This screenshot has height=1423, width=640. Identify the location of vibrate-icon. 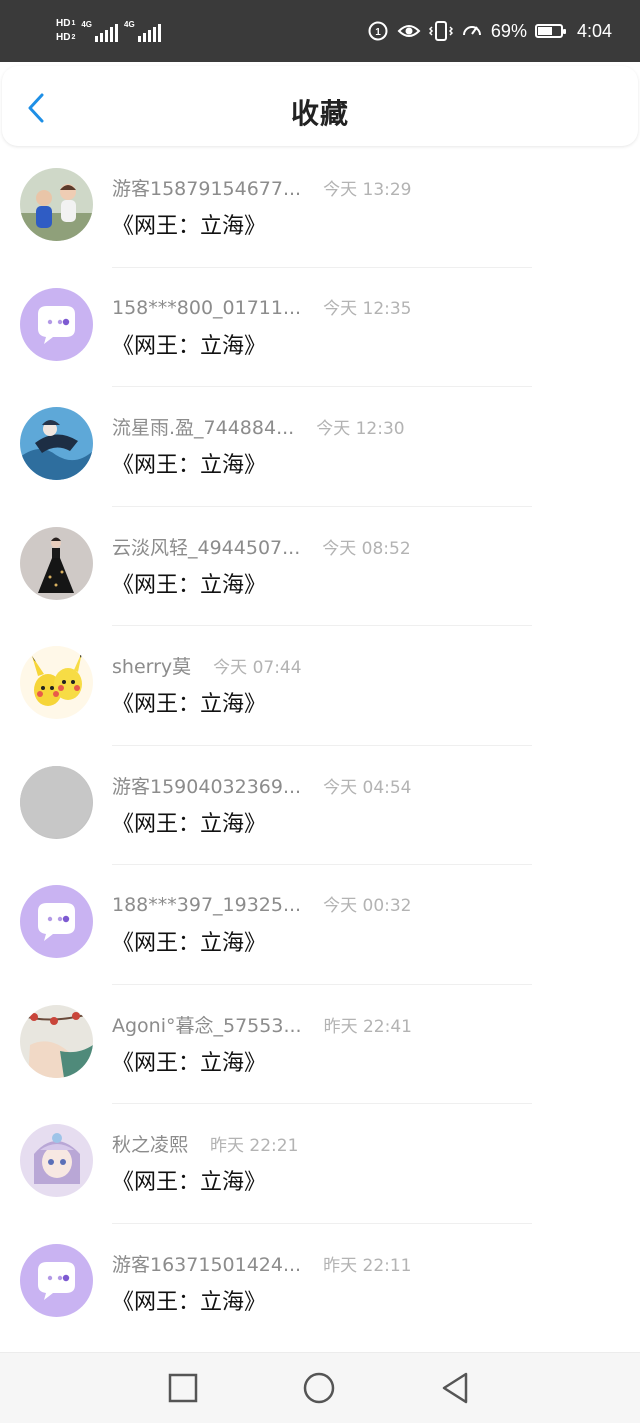
(440, 31).